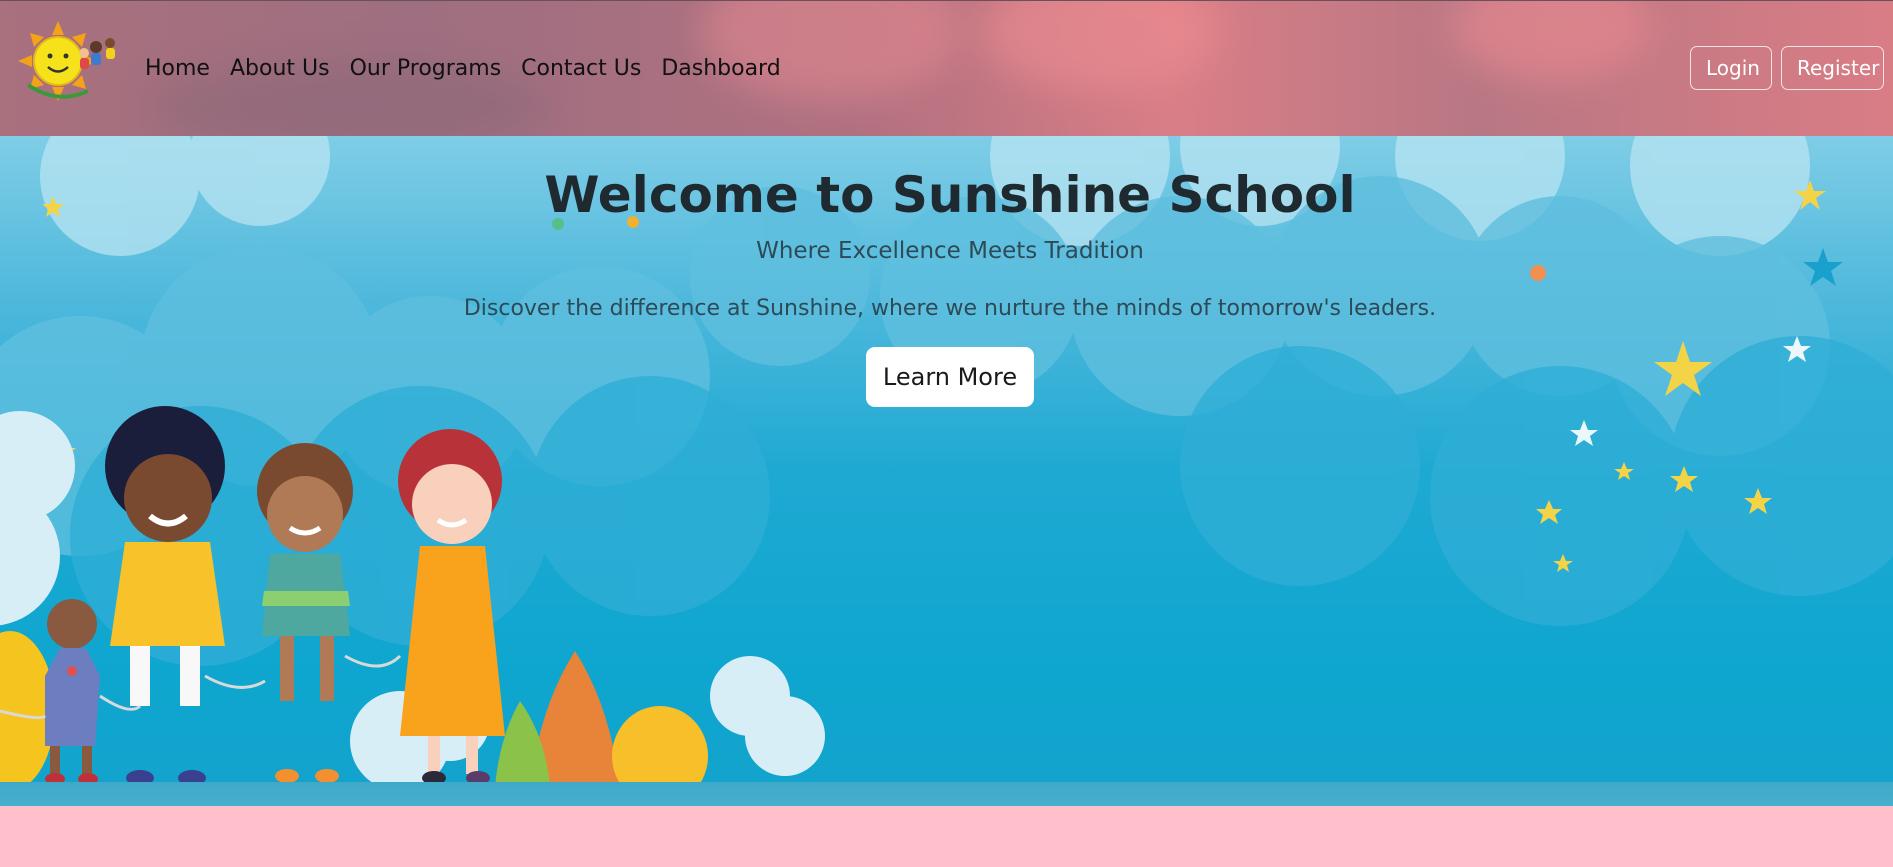  Describe the element at coordinates (1832, 68) in the screenshot. I see `register-button: Register` at that location.